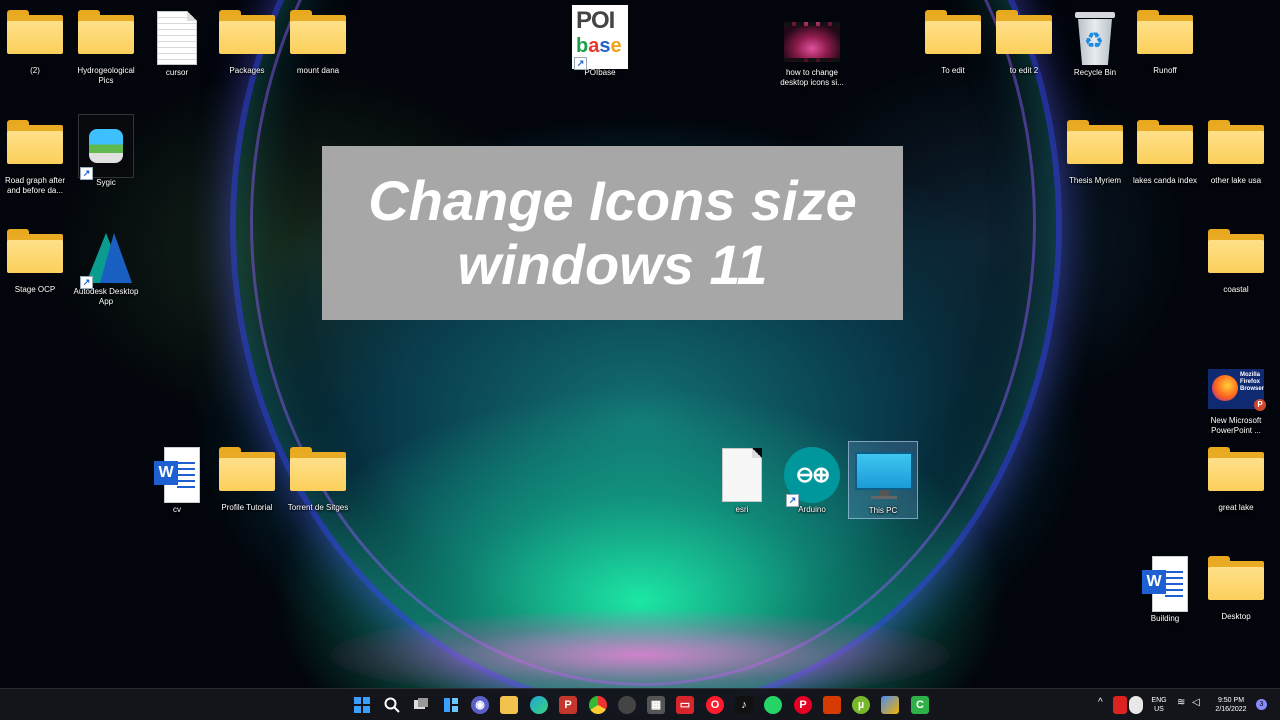 Image resolution: width=1280 pixels, height=720 pixels. Describe the element at coordinates (861, 705) in the screenshot. I see `utorrent-icon: µ` at that location.